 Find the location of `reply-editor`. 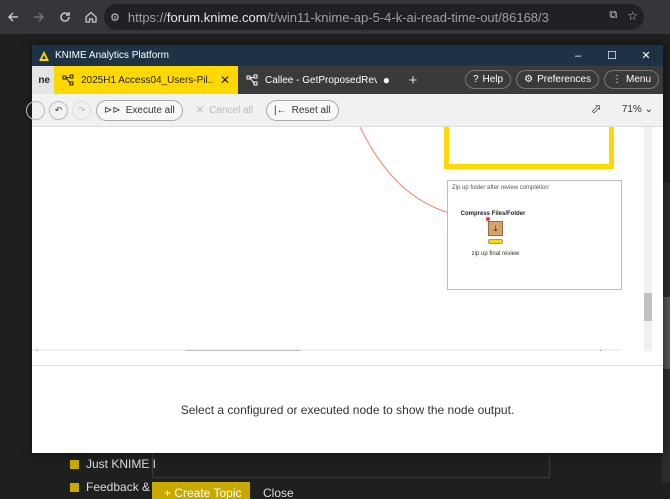

reply-editor is located at coordinates (351, 465).